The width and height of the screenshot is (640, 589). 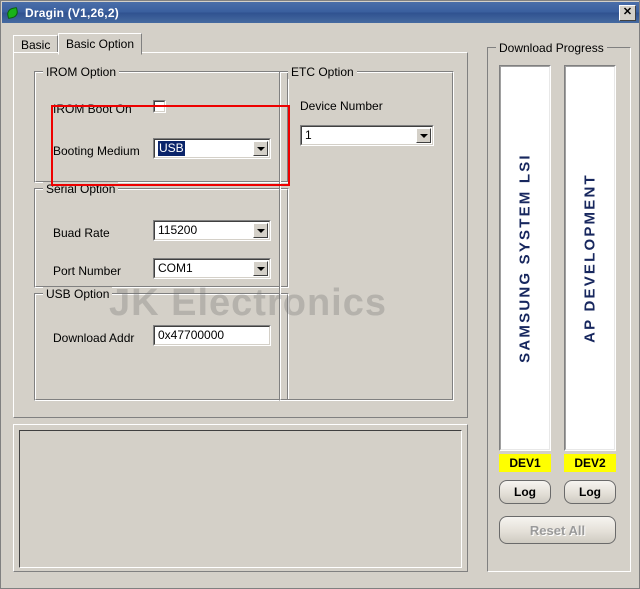 I want to click on checkbox-irom-boot-on, so click(x=159, y=106).